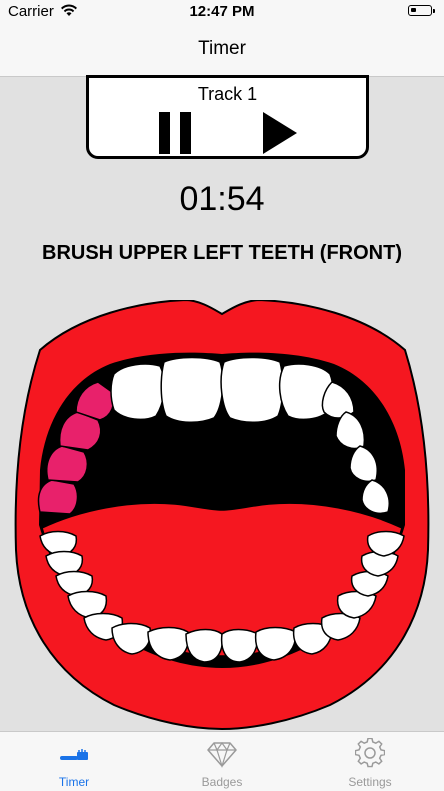 Image resolution: width=444 pixels, height=791 pixels. What do you see at coordinates (227, 117) in the screenshot?
I see `music-player: Track 1` at bounding box center [227, 117].